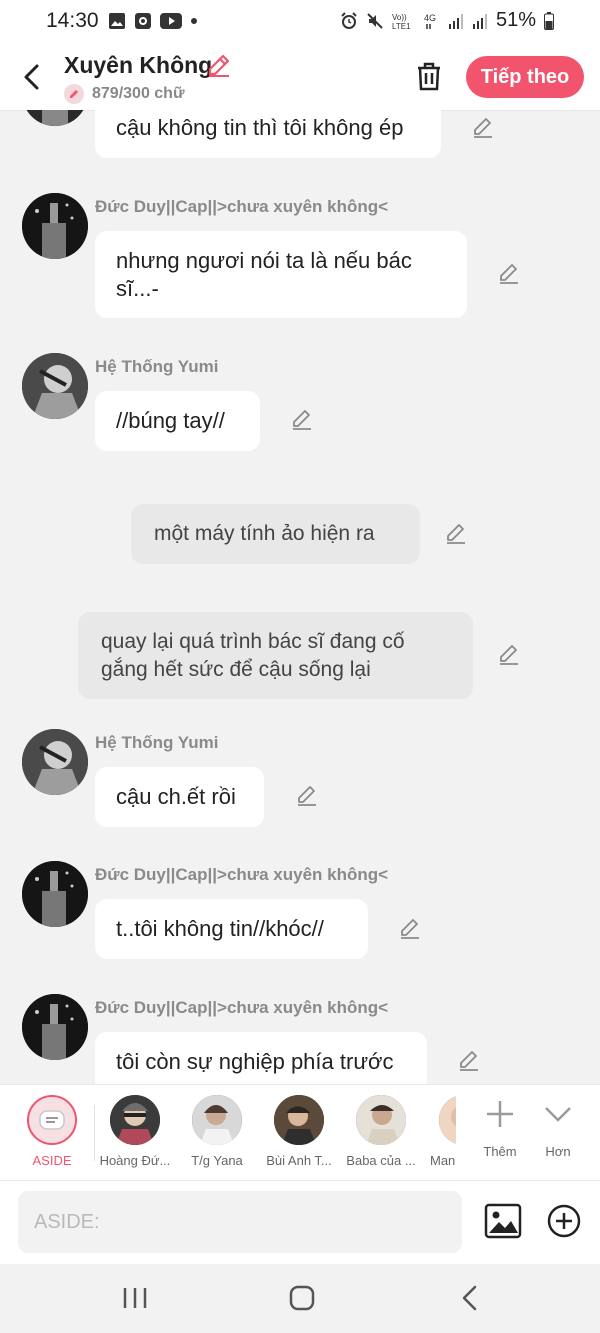 The height and width of the screenshot is (1333, 600). Describe the element at coordinates (349, 20) in the screenshot. I see `alarm-icon` at that location.